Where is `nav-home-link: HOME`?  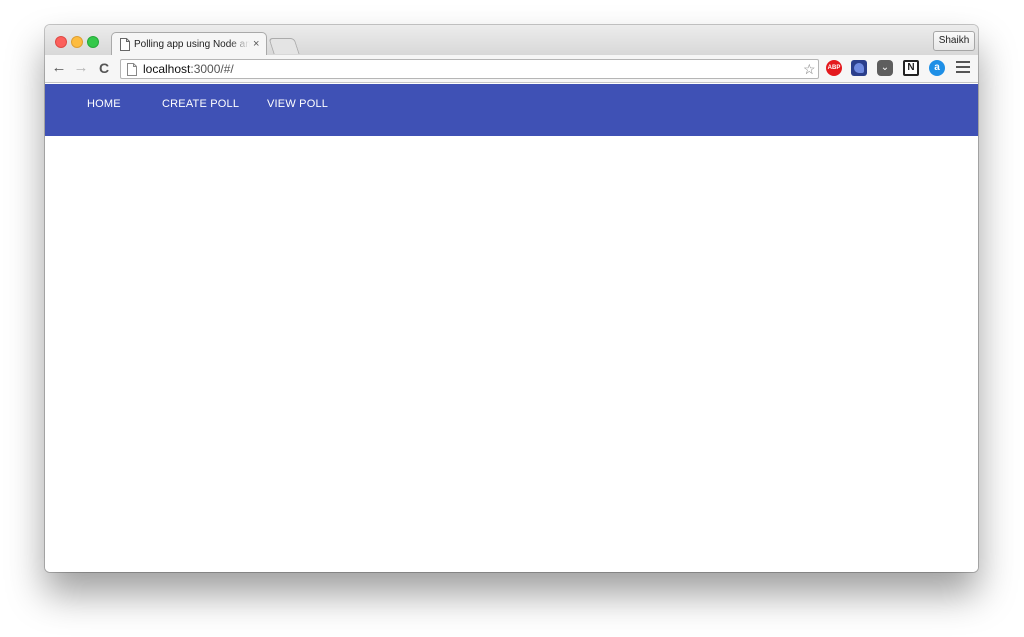 nav-home-link: HOME is located at coordinates (104, 104).